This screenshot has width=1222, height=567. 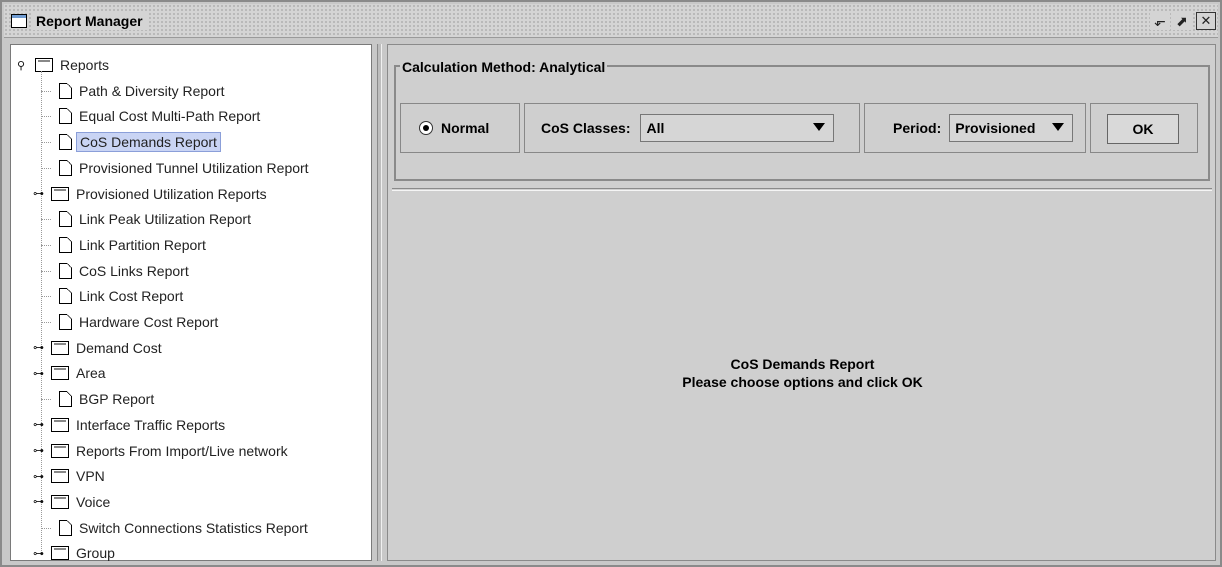 I want to click on tree-folder-item: ⊶ Provisioned Utilization Reports, so click(x=151, y=194).